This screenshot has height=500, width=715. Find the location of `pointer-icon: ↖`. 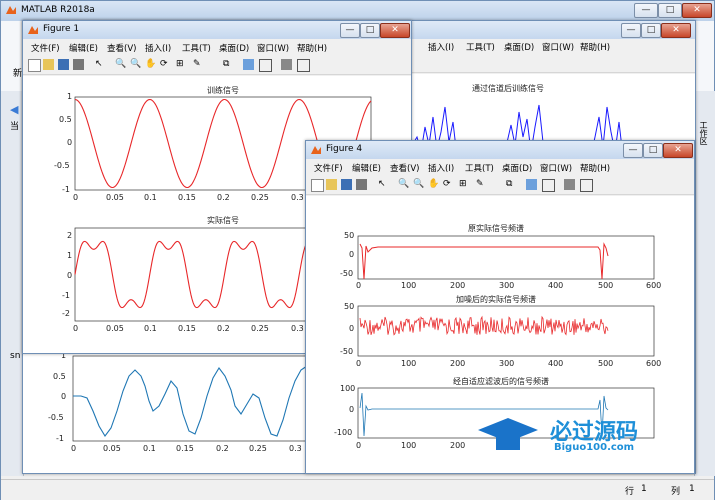

pointer-icon: ↖ is located at coordinates (100, 64).